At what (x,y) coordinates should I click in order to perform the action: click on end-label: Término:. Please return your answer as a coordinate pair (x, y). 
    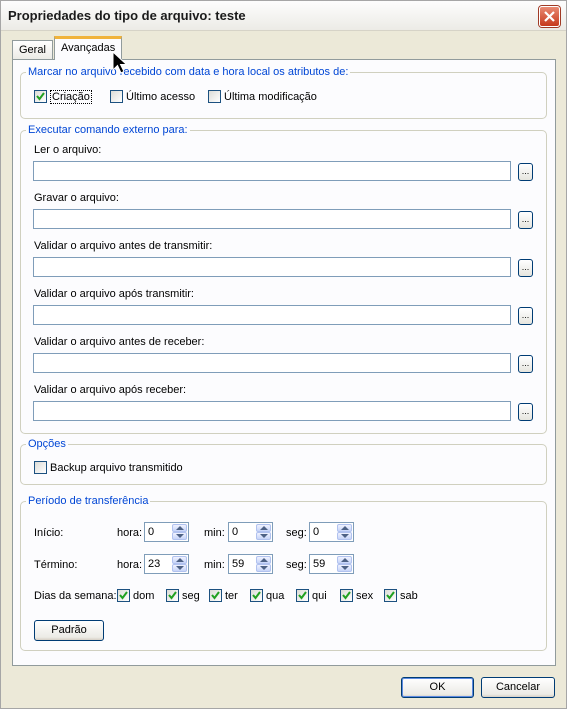
    Looking at the image, I should click on (56, 565).